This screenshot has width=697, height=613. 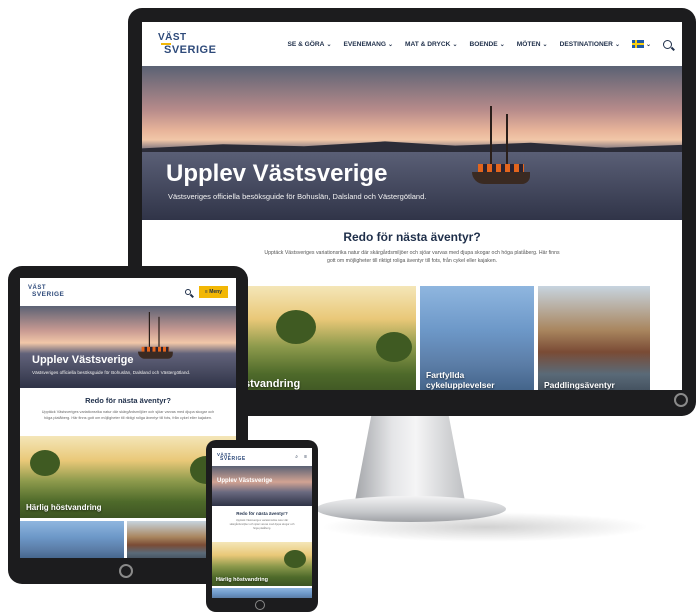 What do you see at coordinates (273, 384) in the screenshot?
I see `card-label: stvandring` at bounding box center [273, 384].